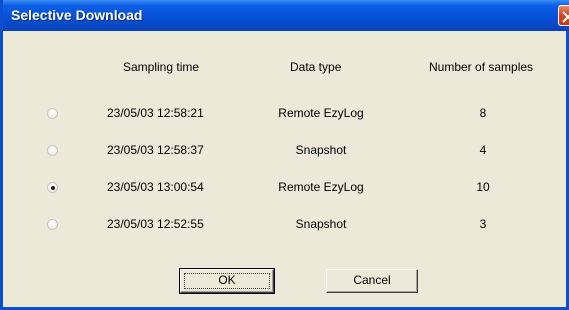  Describe the element at coordinates (286, 15) in the screenshot. I see `title-bar: Selective Download` at that location.